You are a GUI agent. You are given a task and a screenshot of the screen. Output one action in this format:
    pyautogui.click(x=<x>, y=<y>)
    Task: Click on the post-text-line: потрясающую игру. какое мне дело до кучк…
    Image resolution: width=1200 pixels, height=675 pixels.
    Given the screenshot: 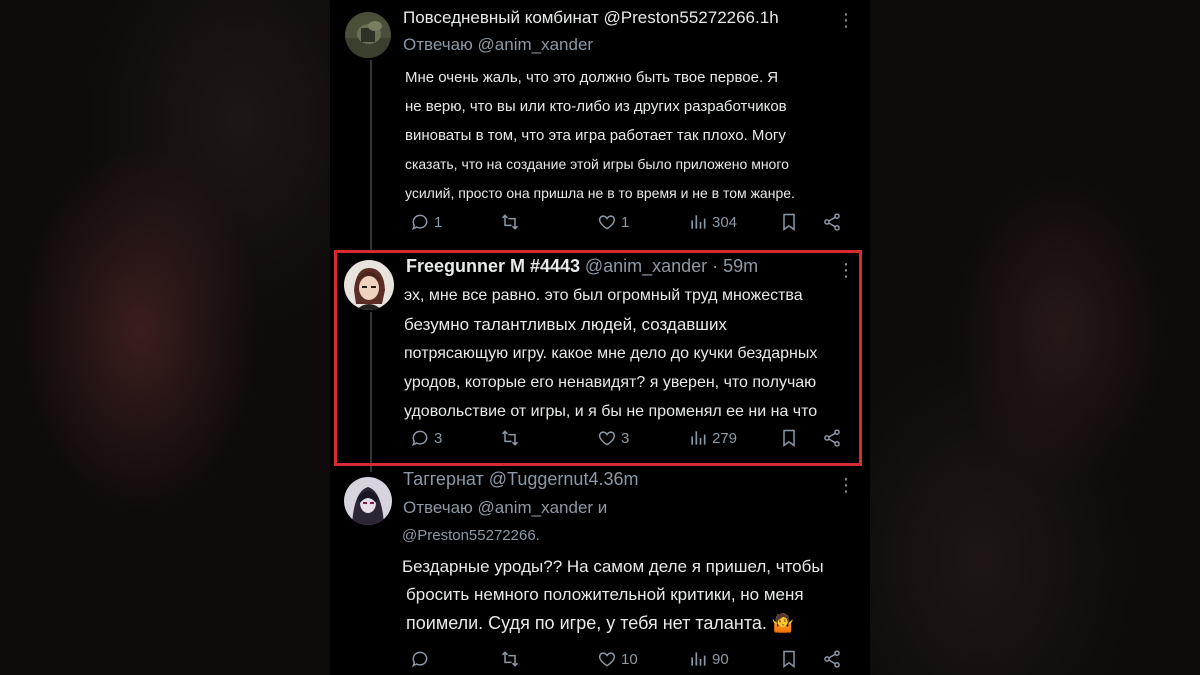 What is the action you would take?
    pyautogui.click(x=611, y=353)
    